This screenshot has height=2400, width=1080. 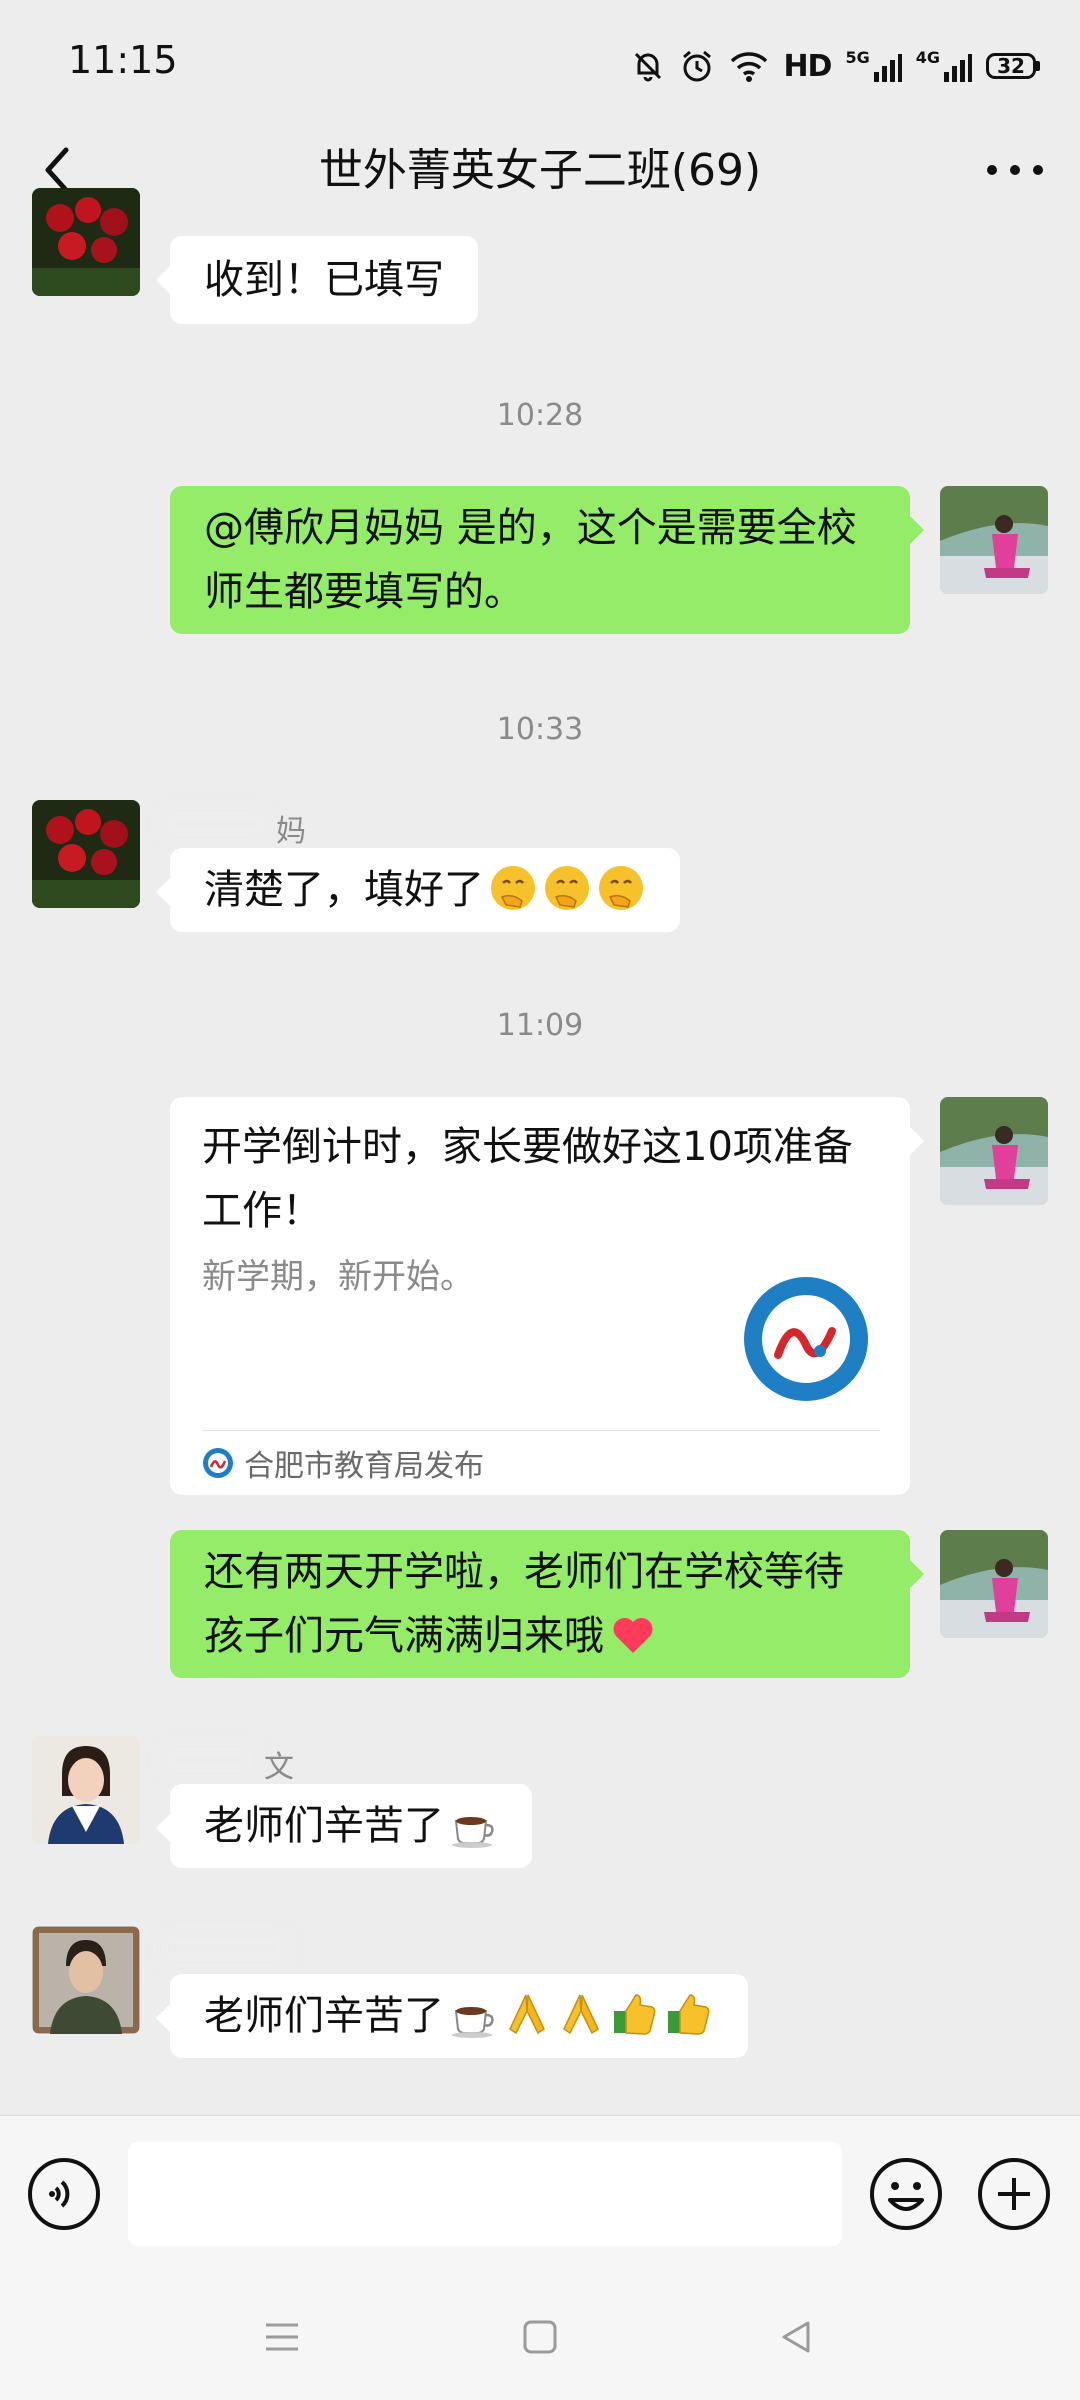 I want to click on timestamp: 10:33, so click(x=540, y=729).